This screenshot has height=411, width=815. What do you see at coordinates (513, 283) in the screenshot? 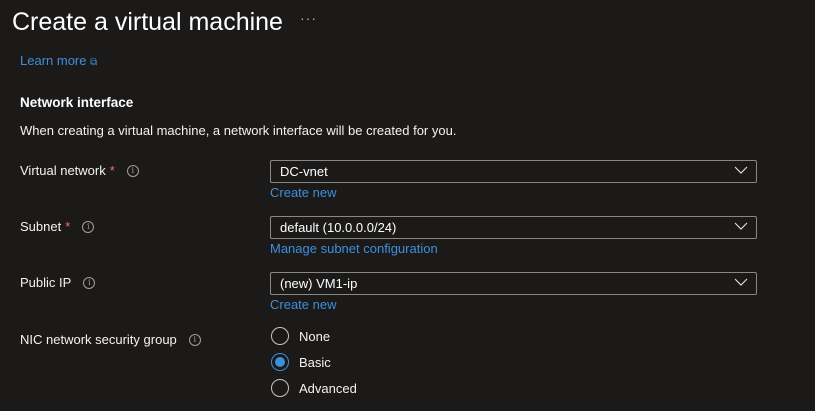
I see `public-ip-dropdown: (new) VM1-ip` at bounding box center [513, 283].